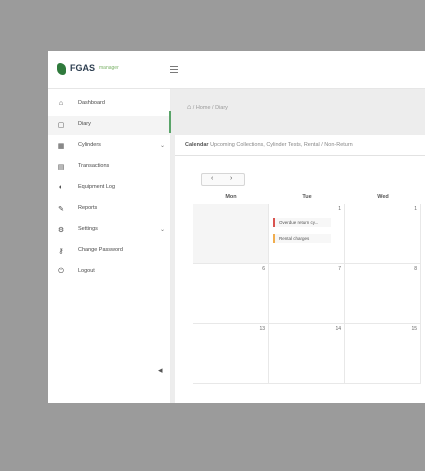  I want to click on day-number: 14, so click(338, 329).